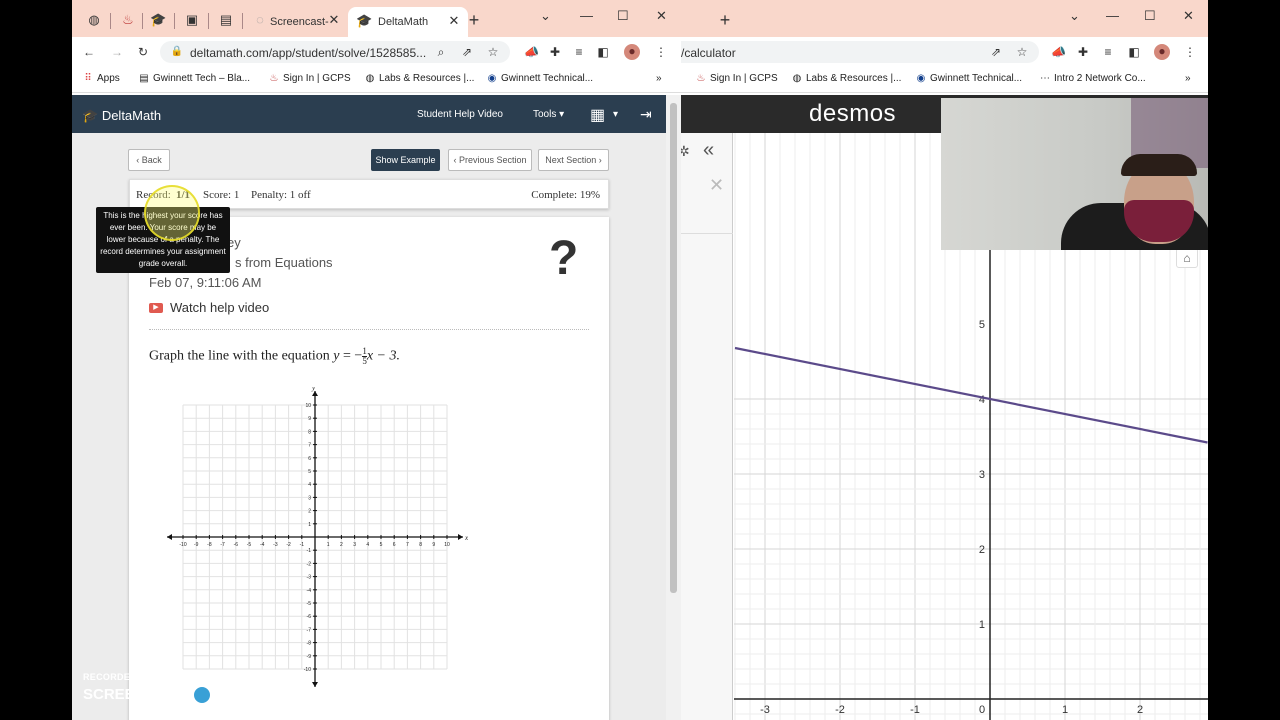  What do you see at coordinates (548, 114) in the screenshot?
I see `tools-menu: Tools ▾` at bounding box center [548, 114].